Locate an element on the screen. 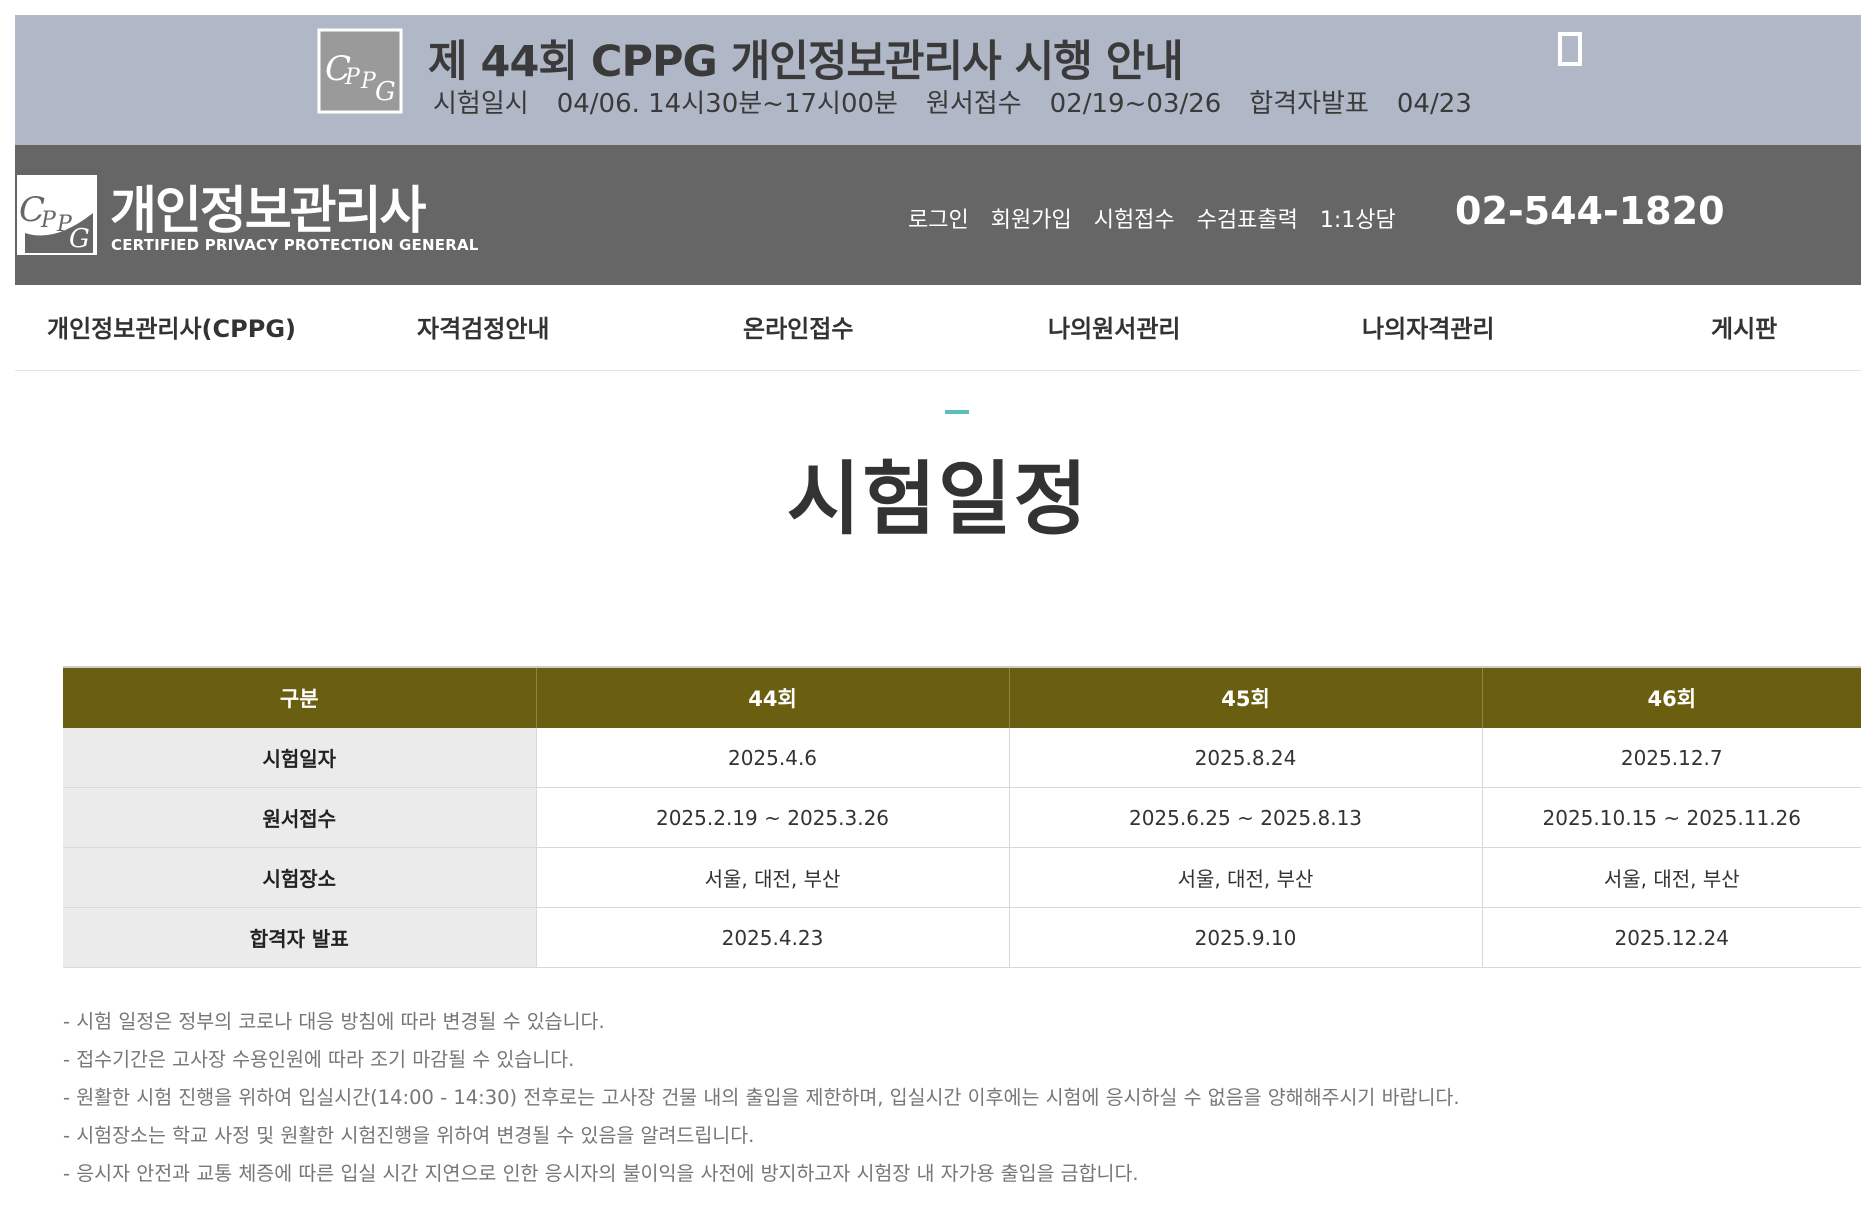 The height and width of the screenshot is (1225, 1876). phone-number: 02-544-1820 is located at coordinates (1590, 211).